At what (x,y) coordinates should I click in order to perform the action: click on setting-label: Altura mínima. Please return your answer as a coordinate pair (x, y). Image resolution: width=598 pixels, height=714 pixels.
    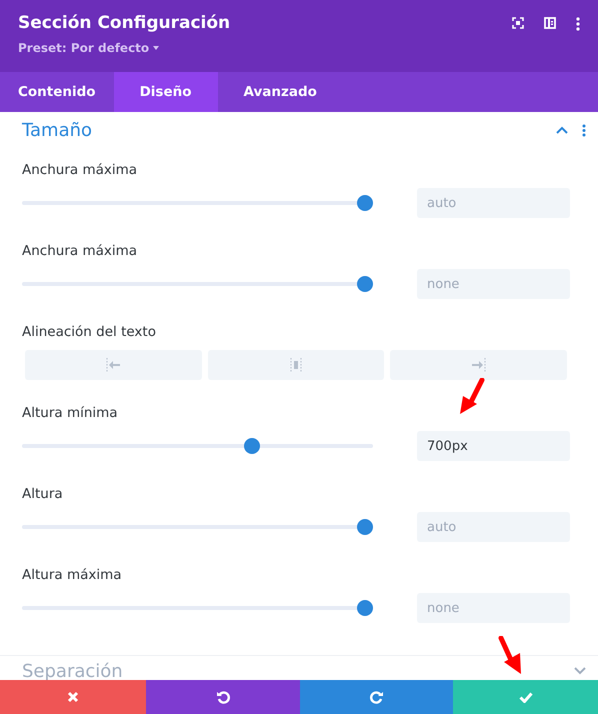
    Looking at the image, I should click on (70, 413).